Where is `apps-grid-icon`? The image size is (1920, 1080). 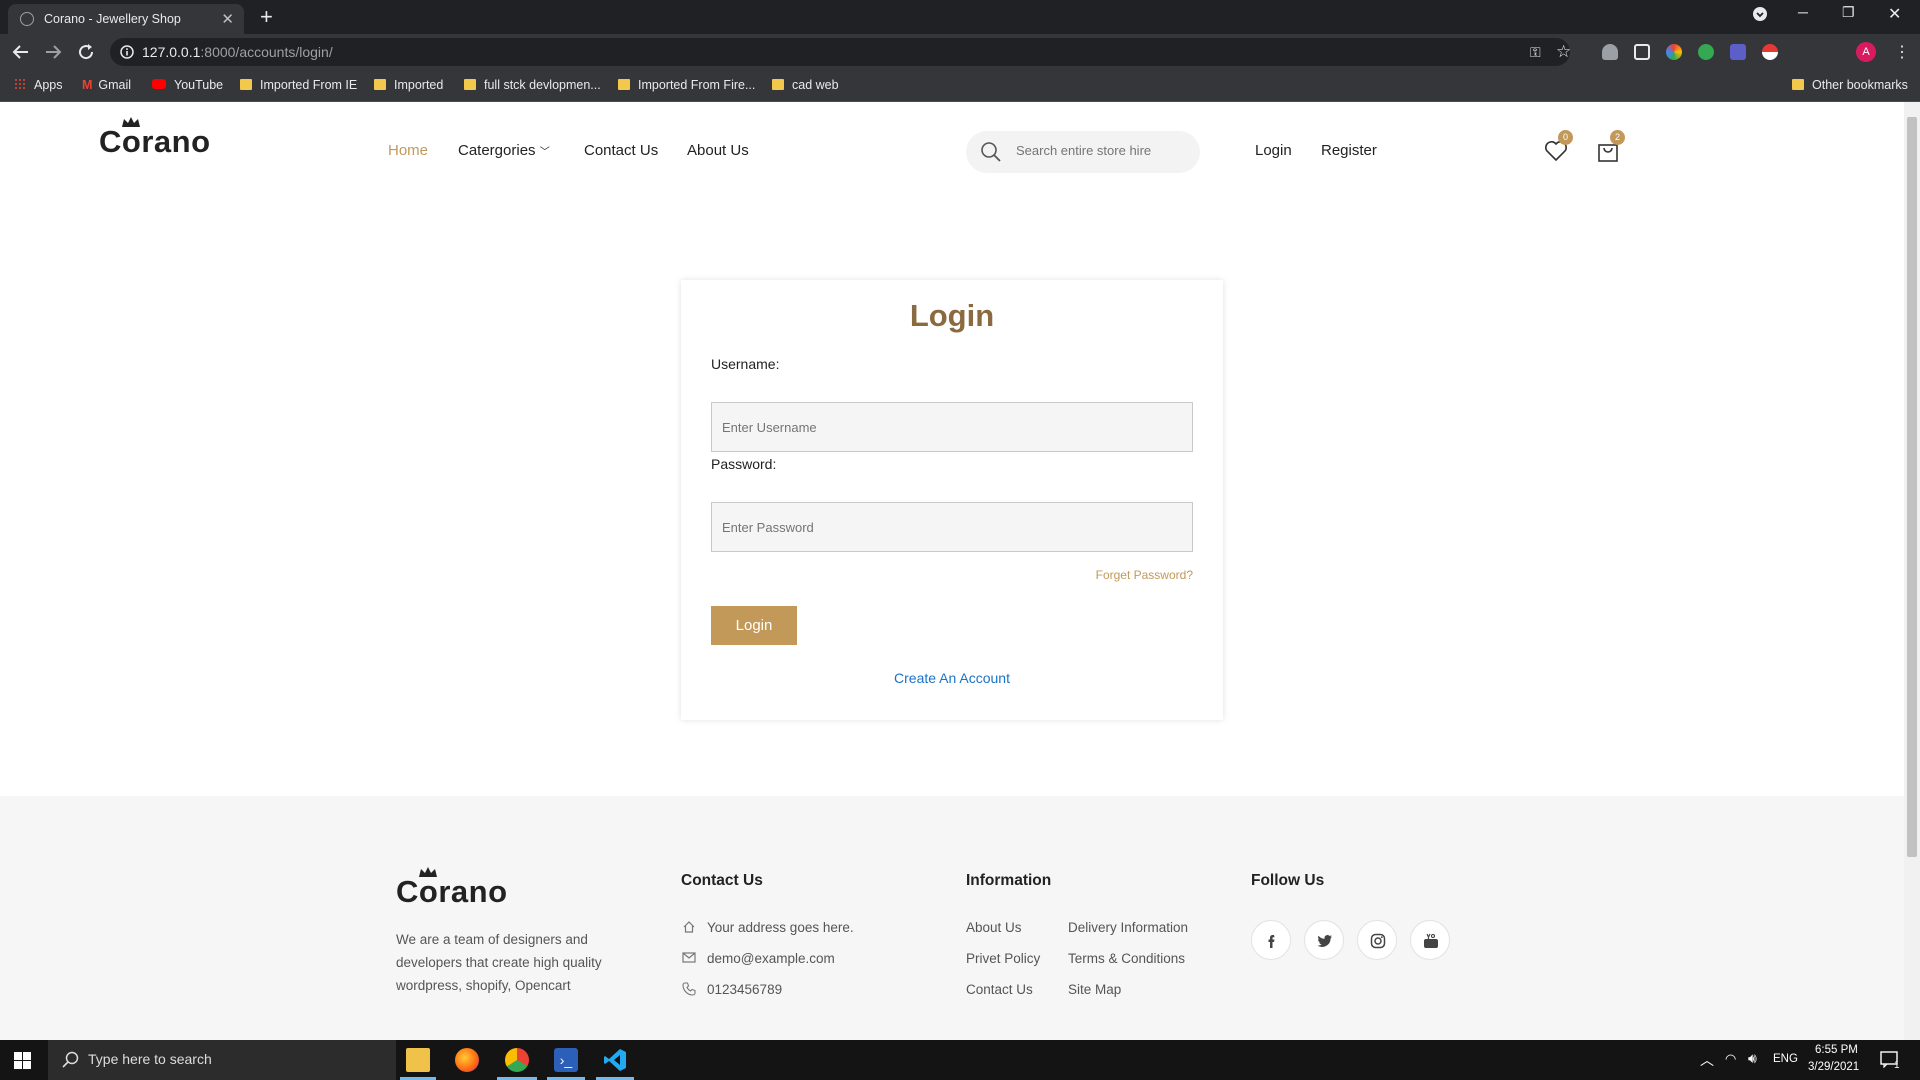
apps-grid-icon is located at coordinates (20, 84).